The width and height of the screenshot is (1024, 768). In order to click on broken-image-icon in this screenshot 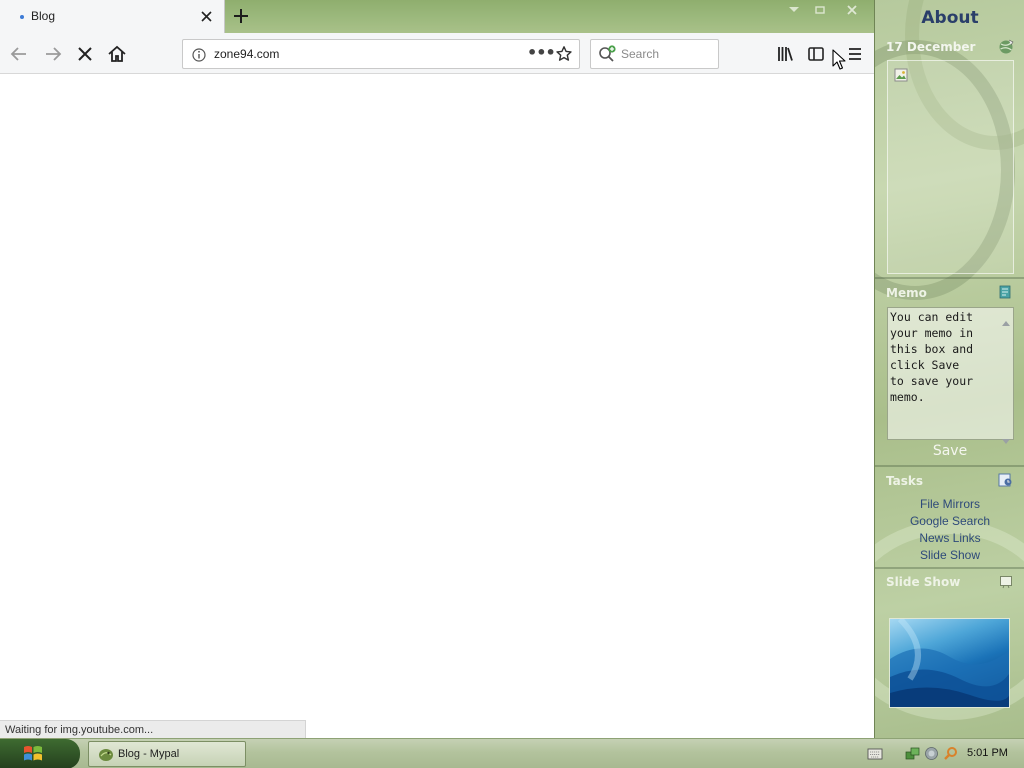, I will do `click(901, 74)`.